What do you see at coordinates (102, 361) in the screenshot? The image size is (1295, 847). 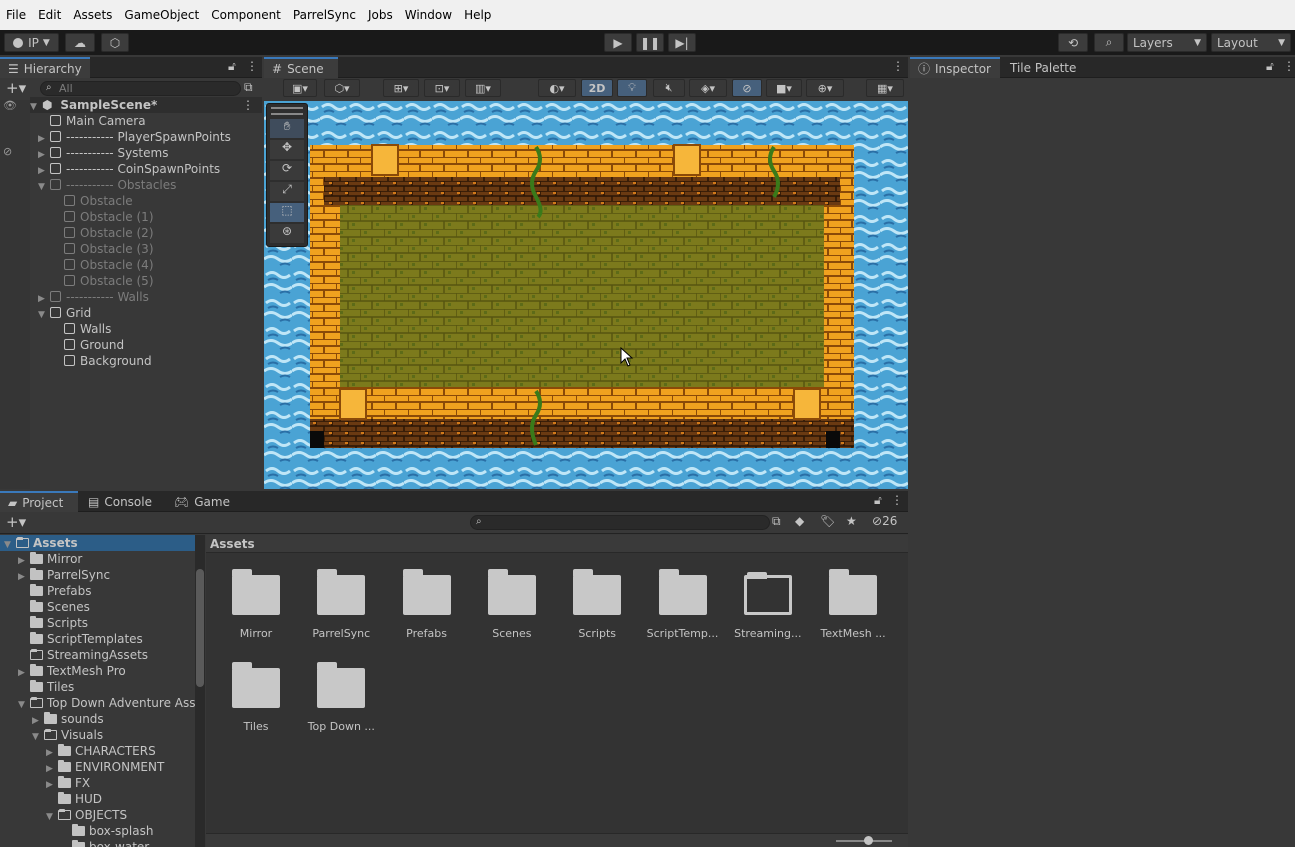 I see `hierarchy-item: Background` at bounding box center [102, 361].